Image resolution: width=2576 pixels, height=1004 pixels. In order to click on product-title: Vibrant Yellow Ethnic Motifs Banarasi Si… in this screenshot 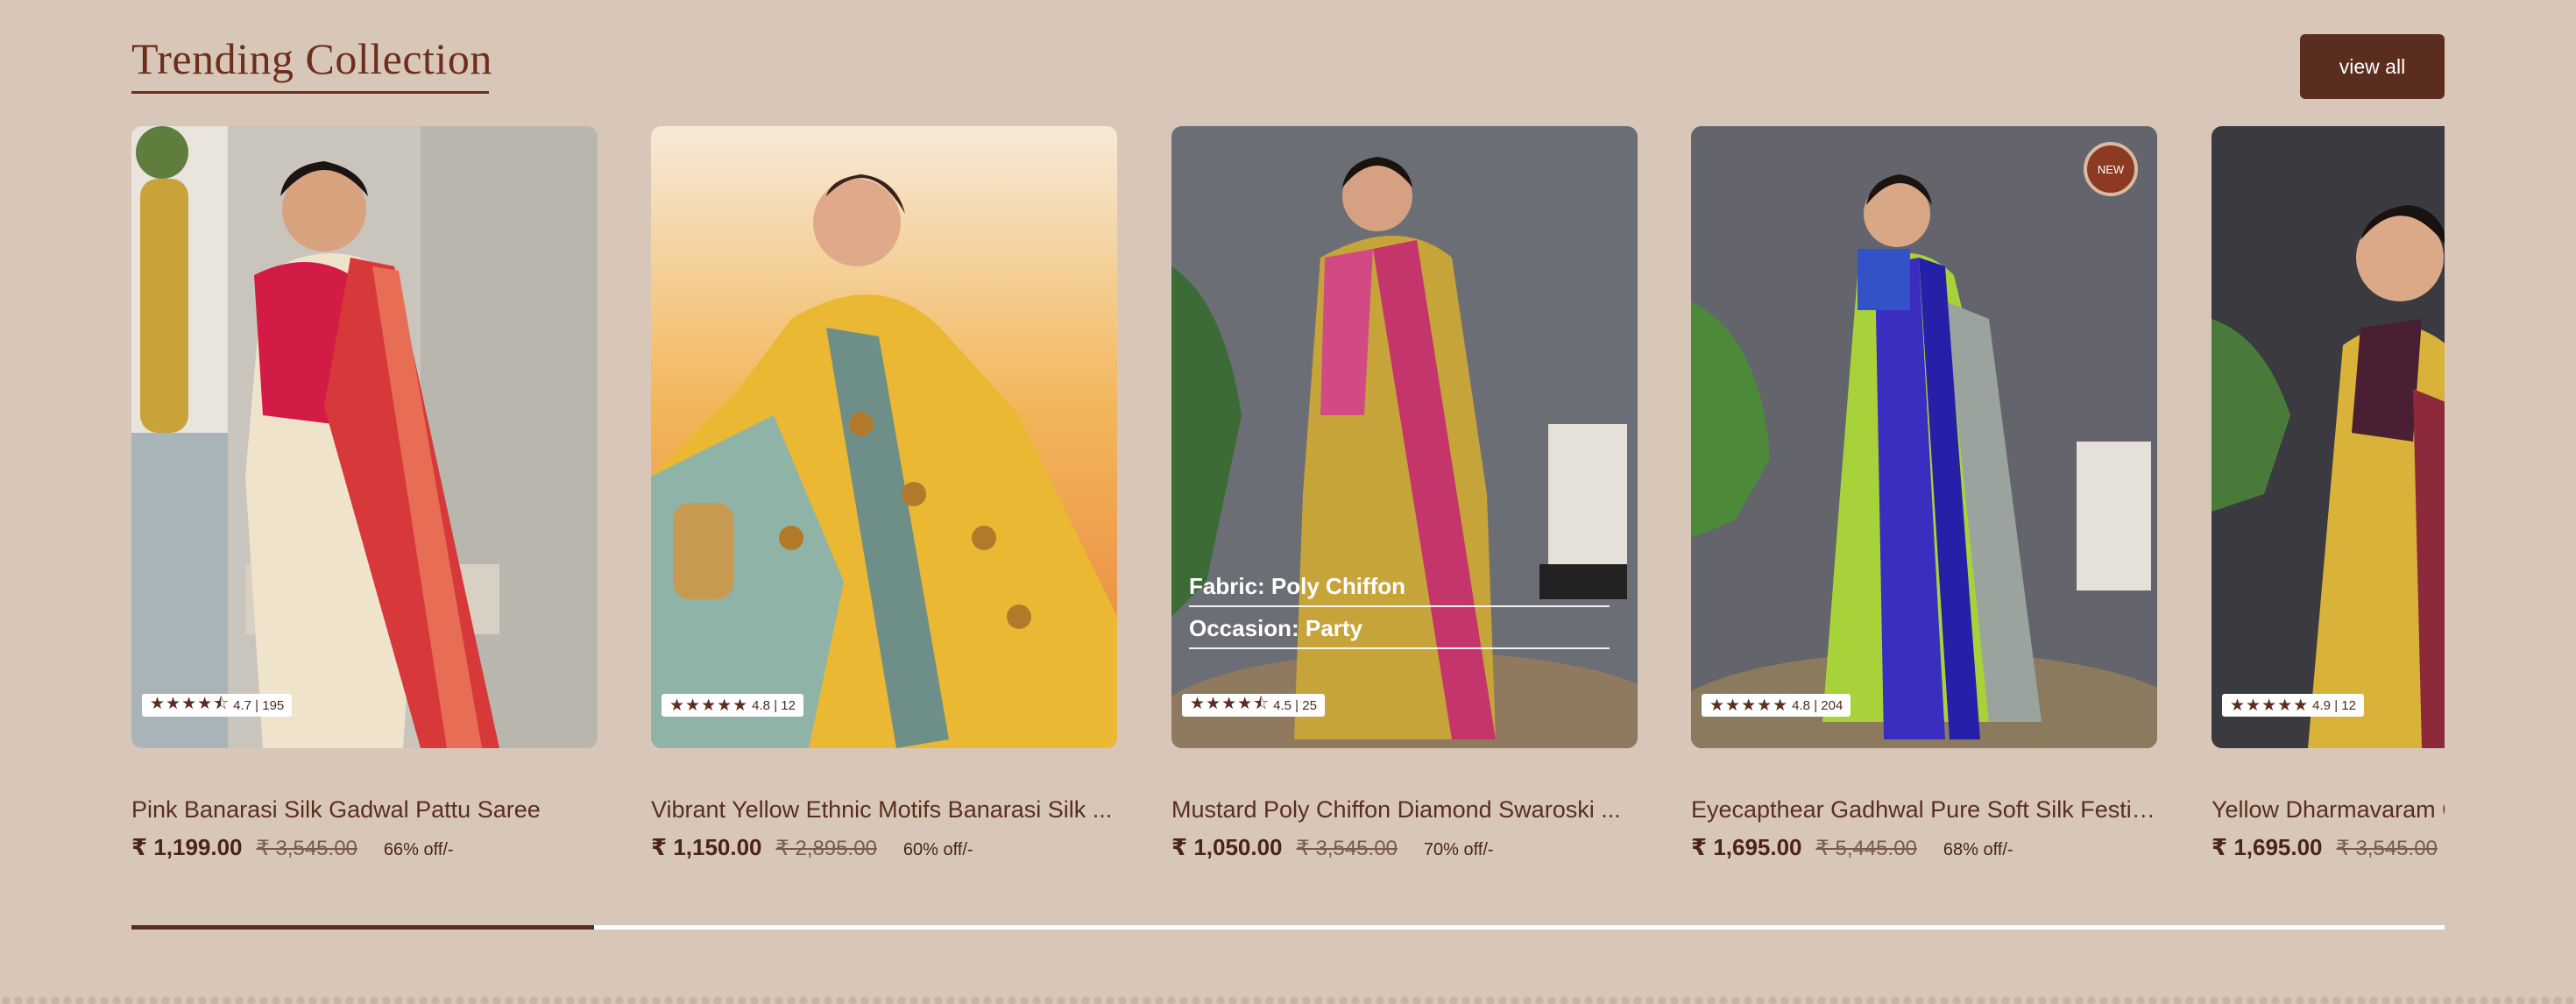, I will do `click(884, 810)`.